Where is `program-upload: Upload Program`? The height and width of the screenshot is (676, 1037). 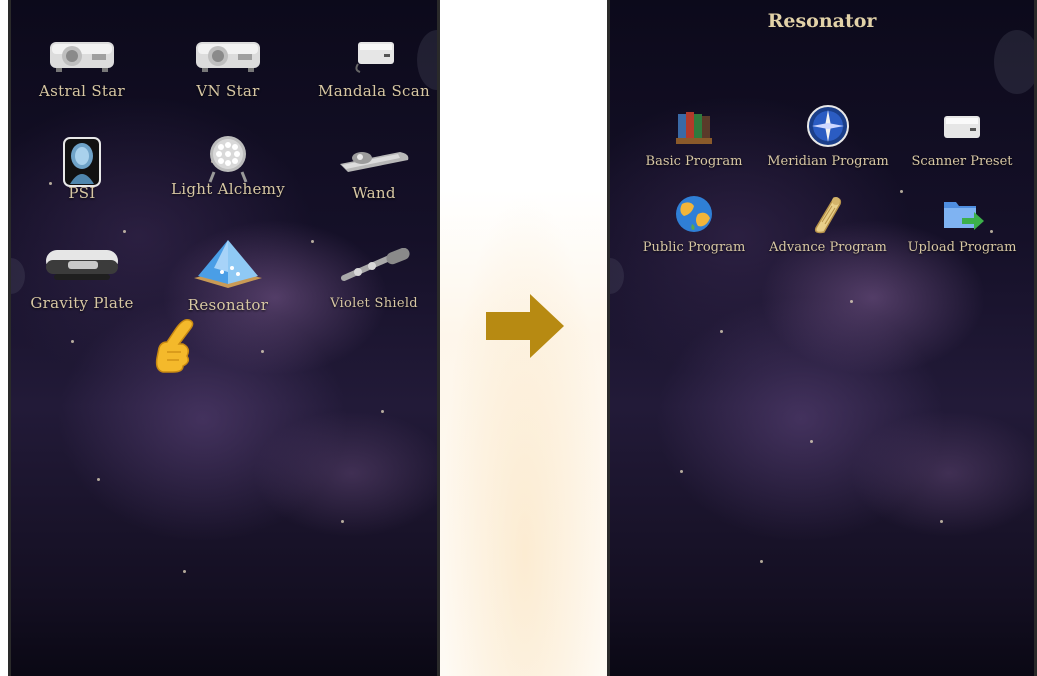 program-upload: Upload Program is located at coordinates (962, 224).